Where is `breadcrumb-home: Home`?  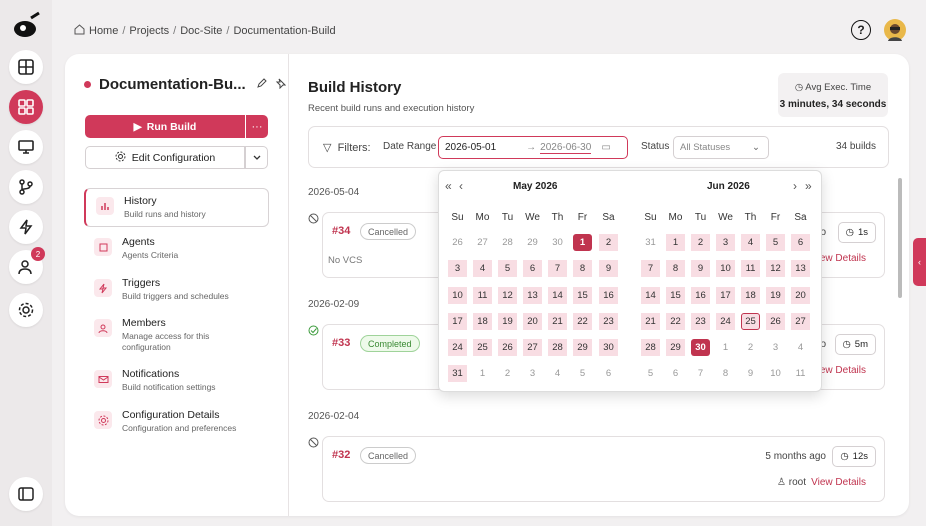 breadcrumb-home: Home is located at coordinates (103, 31).